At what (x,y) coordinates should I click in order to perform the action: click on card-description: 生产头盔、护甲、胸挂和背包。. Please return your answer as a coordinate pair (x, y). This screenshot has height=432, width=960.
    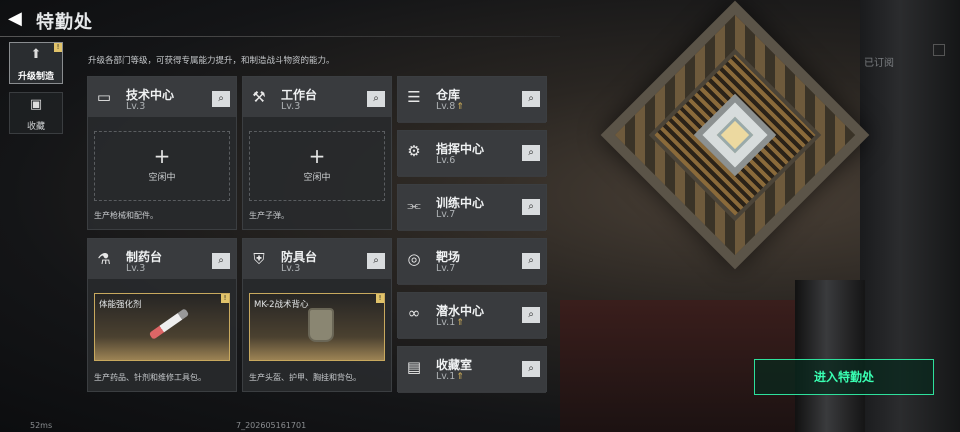
    Looking at the image, I should click on (305, 377).